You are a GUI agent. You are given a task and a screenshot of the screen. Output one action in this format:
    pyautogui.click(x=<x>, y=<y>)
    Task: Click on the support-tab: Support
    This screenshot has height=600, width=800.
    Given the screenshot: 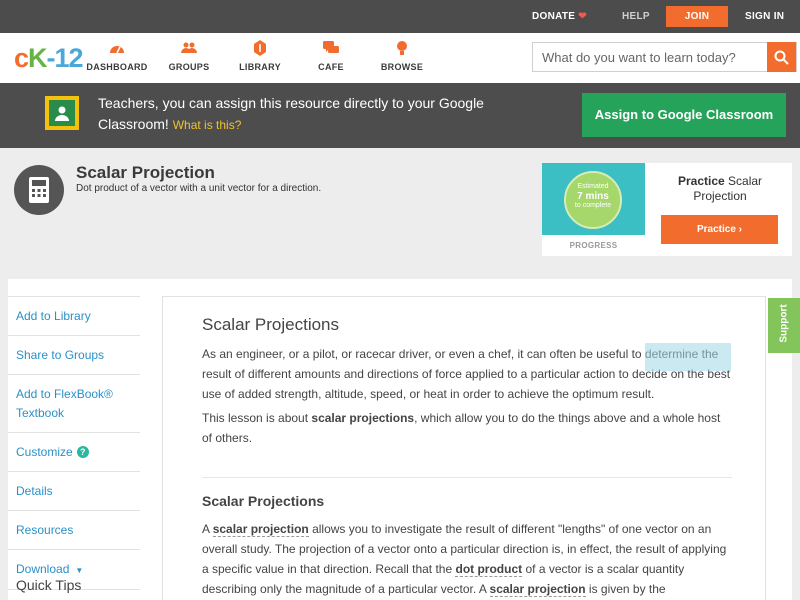 What is the action you would take?
    pyautogui.click(x=784, y=325)
    